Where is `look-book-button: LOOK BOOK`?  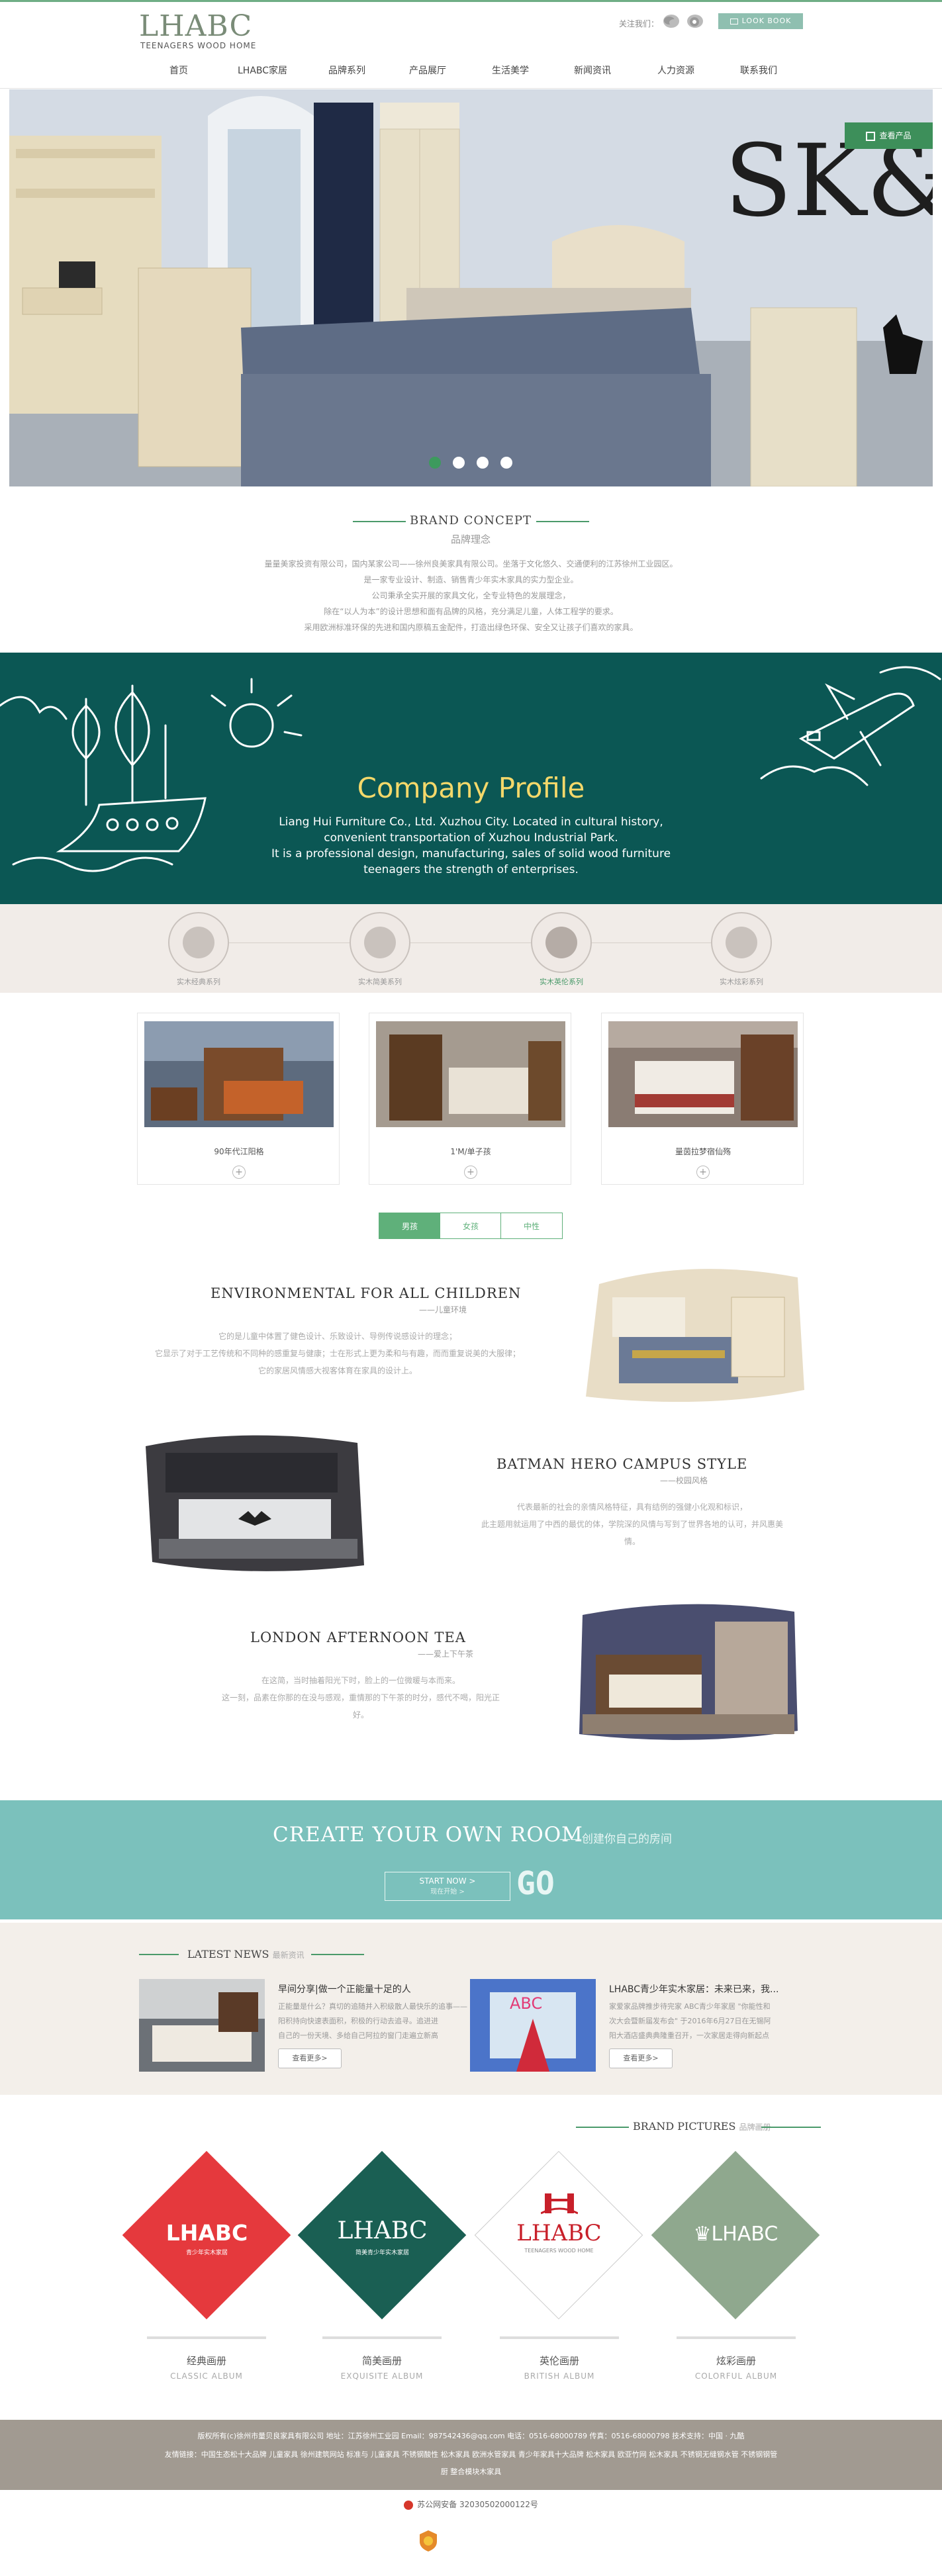 look-book-button: LOOK BOOK is located at coordinates (760, 21).